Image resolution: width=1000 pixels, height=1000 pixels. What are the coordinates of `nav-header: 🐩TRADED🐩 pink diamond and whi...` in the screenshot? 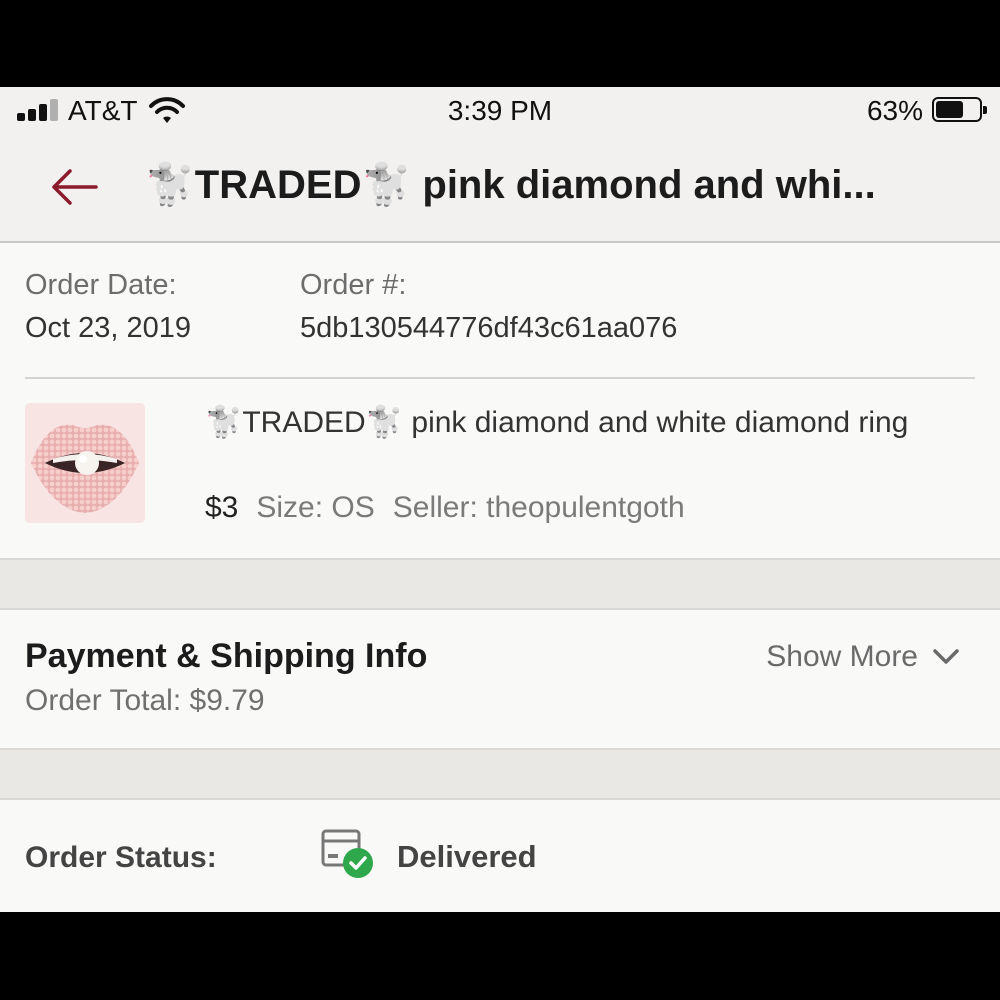 It's located at (500, 190).